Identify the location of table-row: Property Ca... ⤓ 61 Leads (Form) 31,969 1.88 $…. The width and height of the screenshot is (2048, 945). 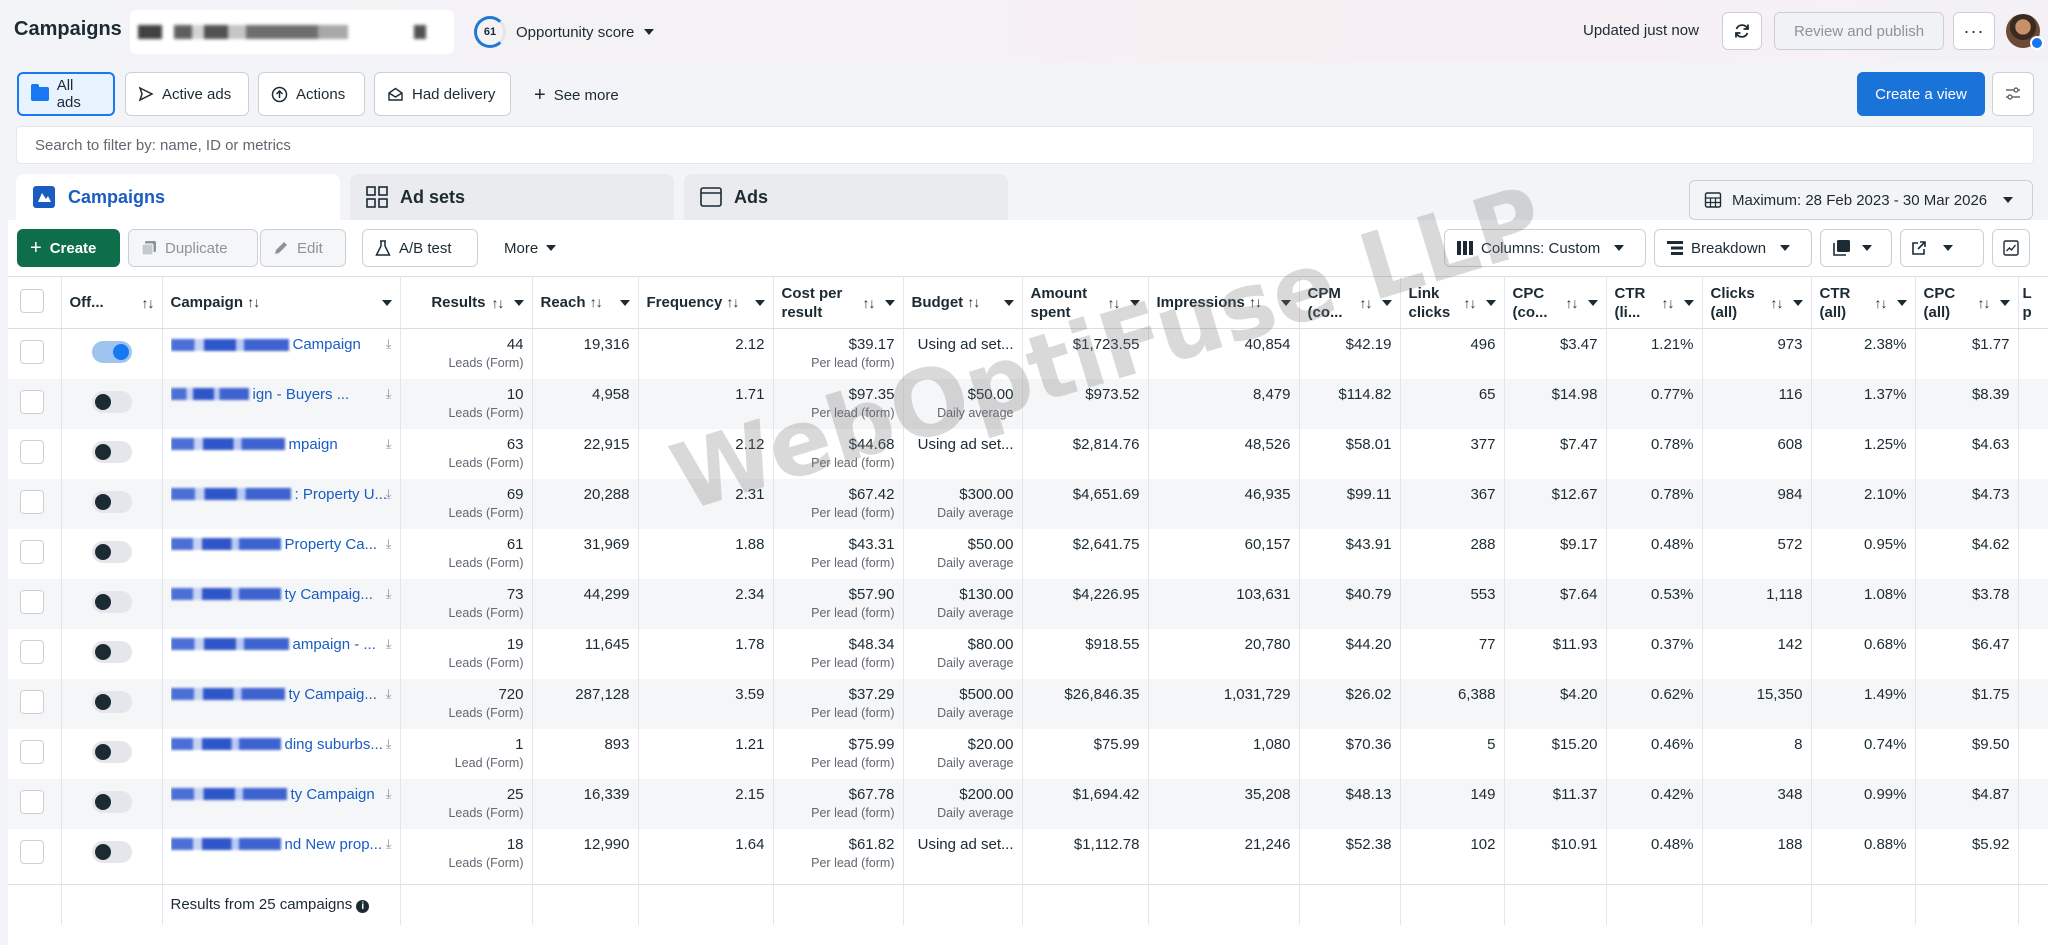
(1028, 553).